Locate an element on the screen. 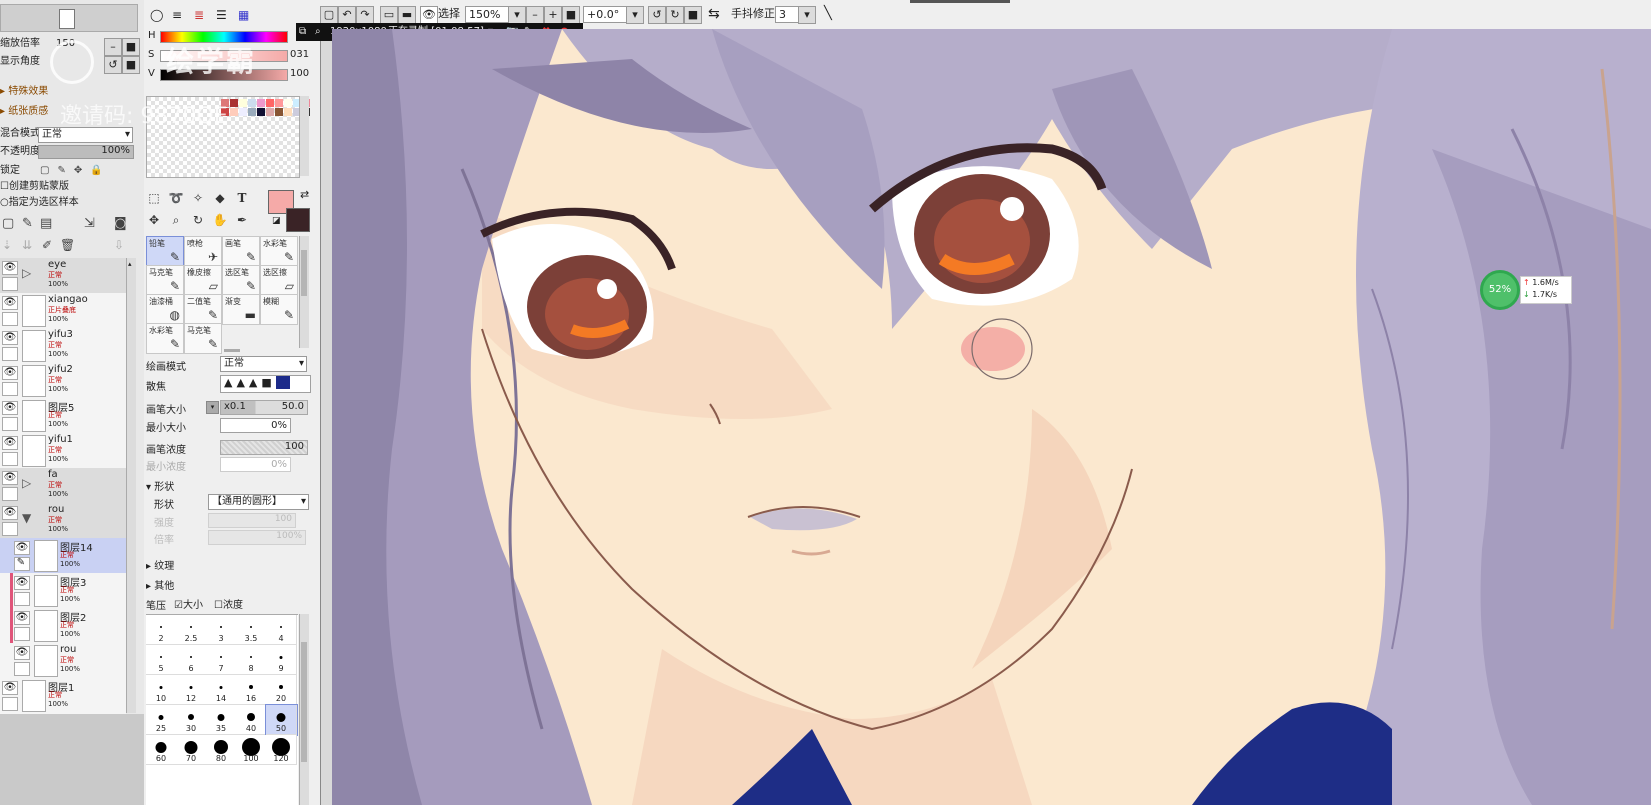 The height and width of the screenshot is (805, 1651). rotate-reset-button: ■ is located at coordinates (693, 15).